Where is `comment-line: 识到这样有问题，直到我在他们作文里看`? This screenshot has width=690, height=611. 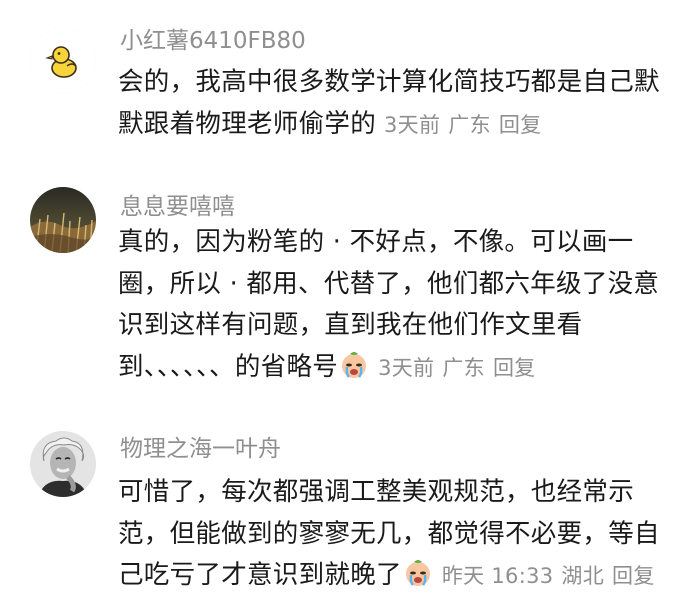 comment-line: 识到这样有问题，直到我在他们作文里看 is located at coordinates (350, 325).